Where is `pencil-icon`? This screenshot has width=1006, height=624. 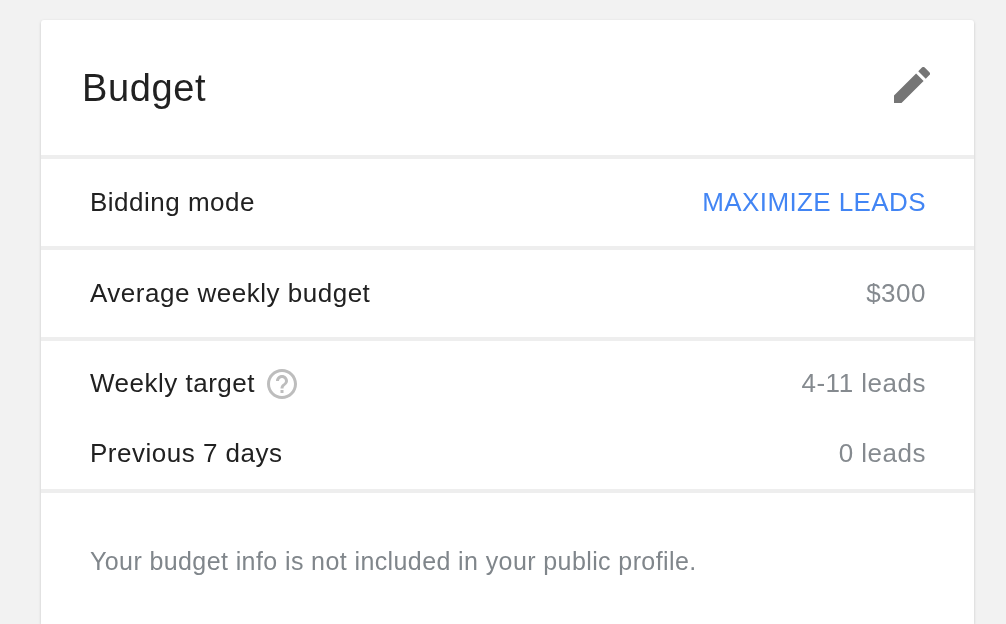 pencil-icon is located at coordinates (912, 84).